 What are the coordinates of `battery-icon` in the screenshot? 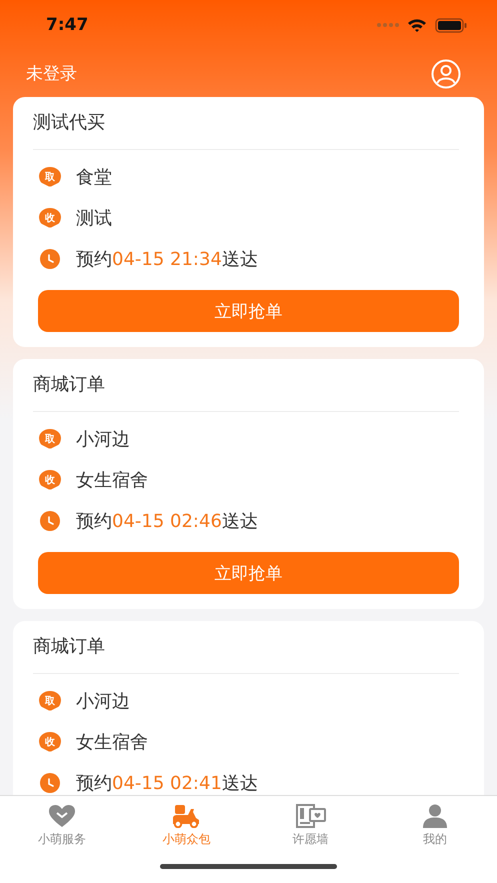 It's located at (451, 25).